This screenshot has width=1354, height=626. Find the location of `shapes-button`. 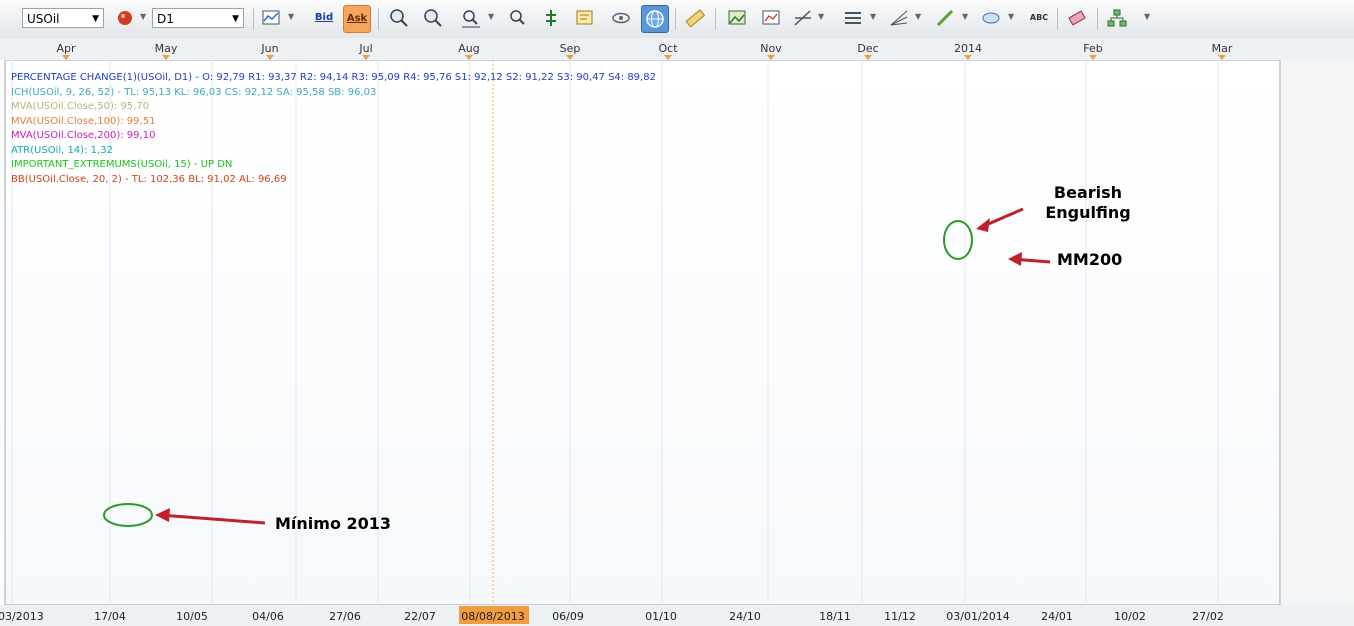

shapes-button is located at coordinates (991, 18).